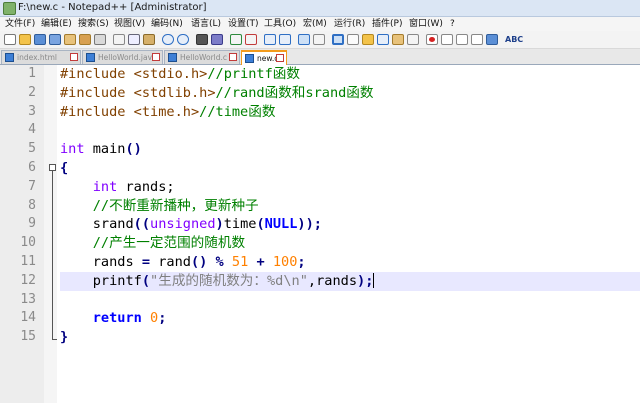 The image size is (640, 403). What do you see at coordinates (32, 130) in the screenshot?
I see `line-number: 4` at bounding box center [32, 130].